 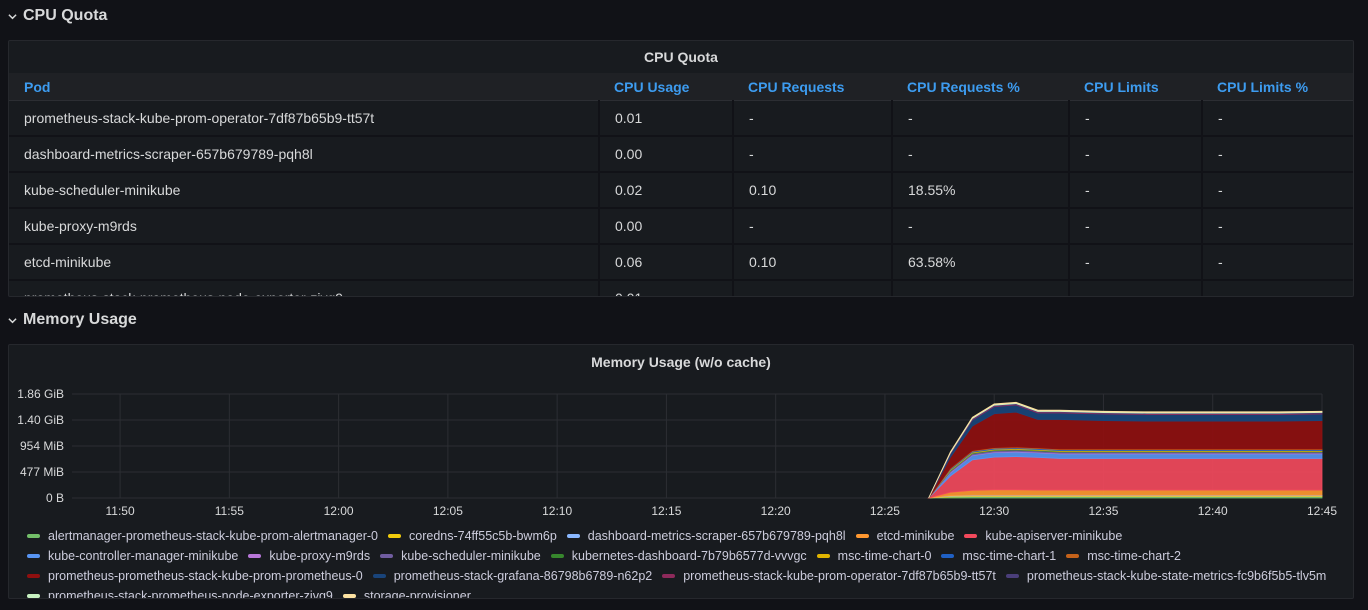 I want to click on legend-label: kubernetes-dashboard-7b79b6577d-vvvgc, so click(x=689, y=556).